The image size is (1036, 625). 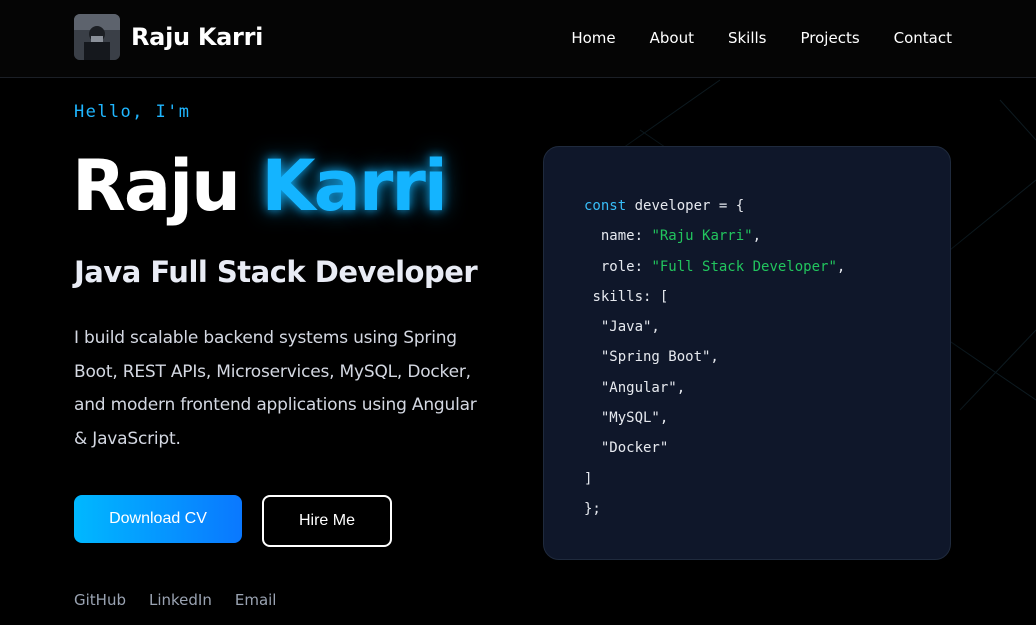 What do you see at coordinates (714, 509) in the screenshot?
I see `code-line: };` at bounding box center [714, 509].